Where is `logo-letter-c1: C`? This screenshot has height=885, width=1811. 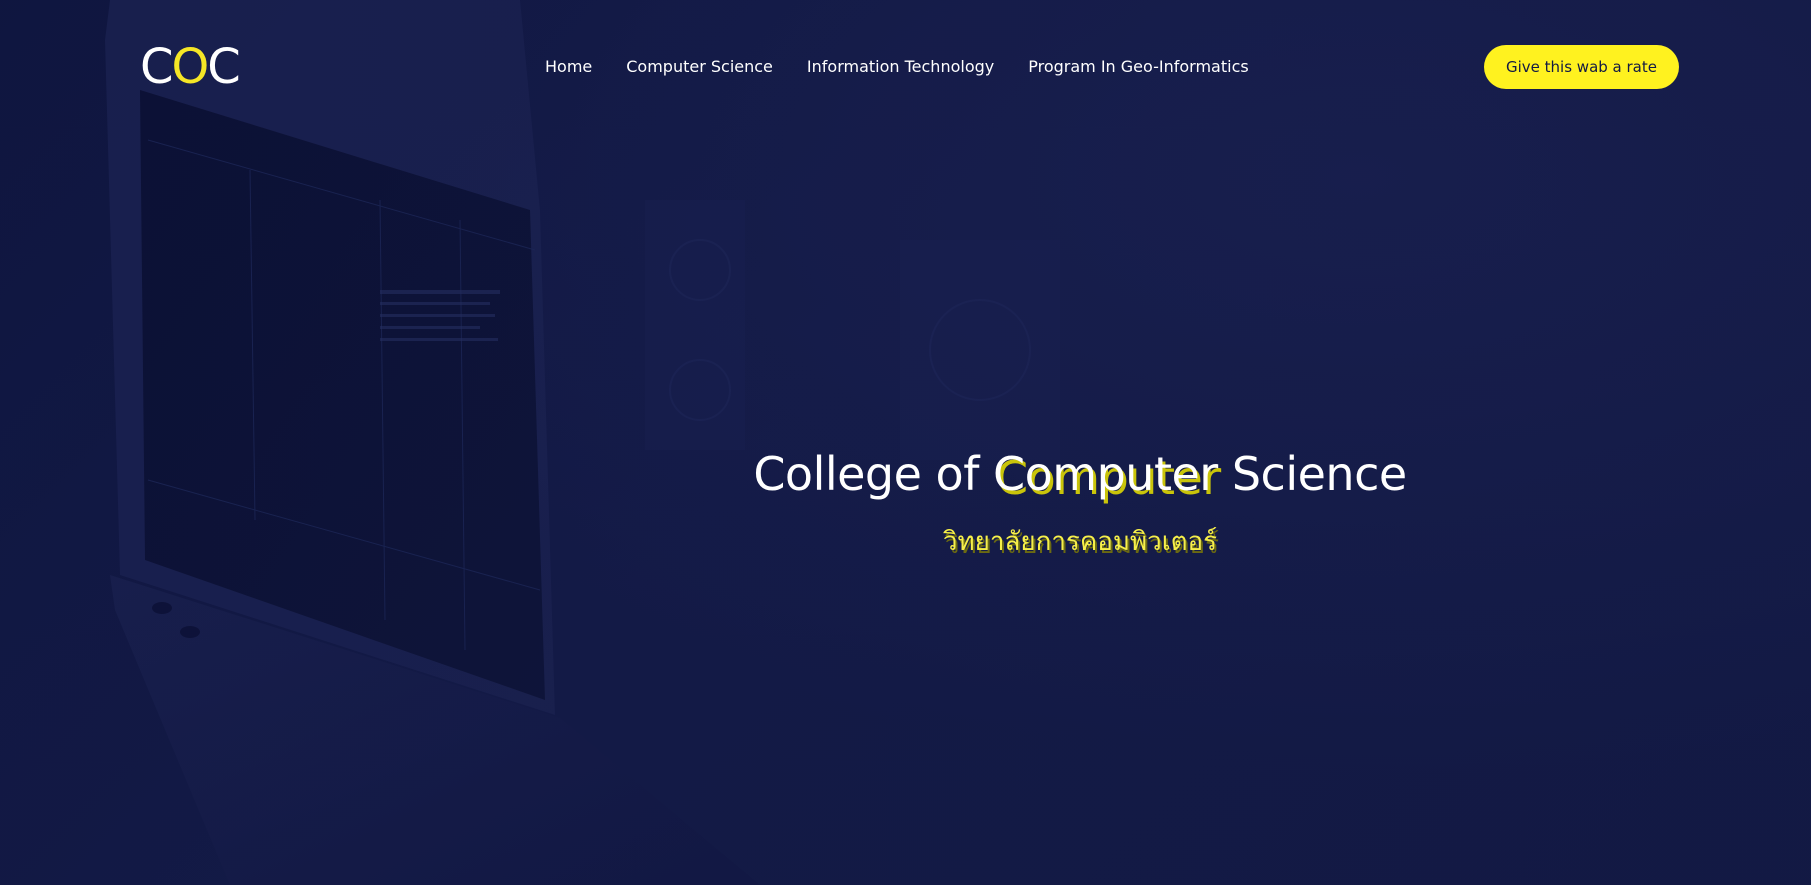
logo-letter-c1: C is located at coordinates (156, 67).